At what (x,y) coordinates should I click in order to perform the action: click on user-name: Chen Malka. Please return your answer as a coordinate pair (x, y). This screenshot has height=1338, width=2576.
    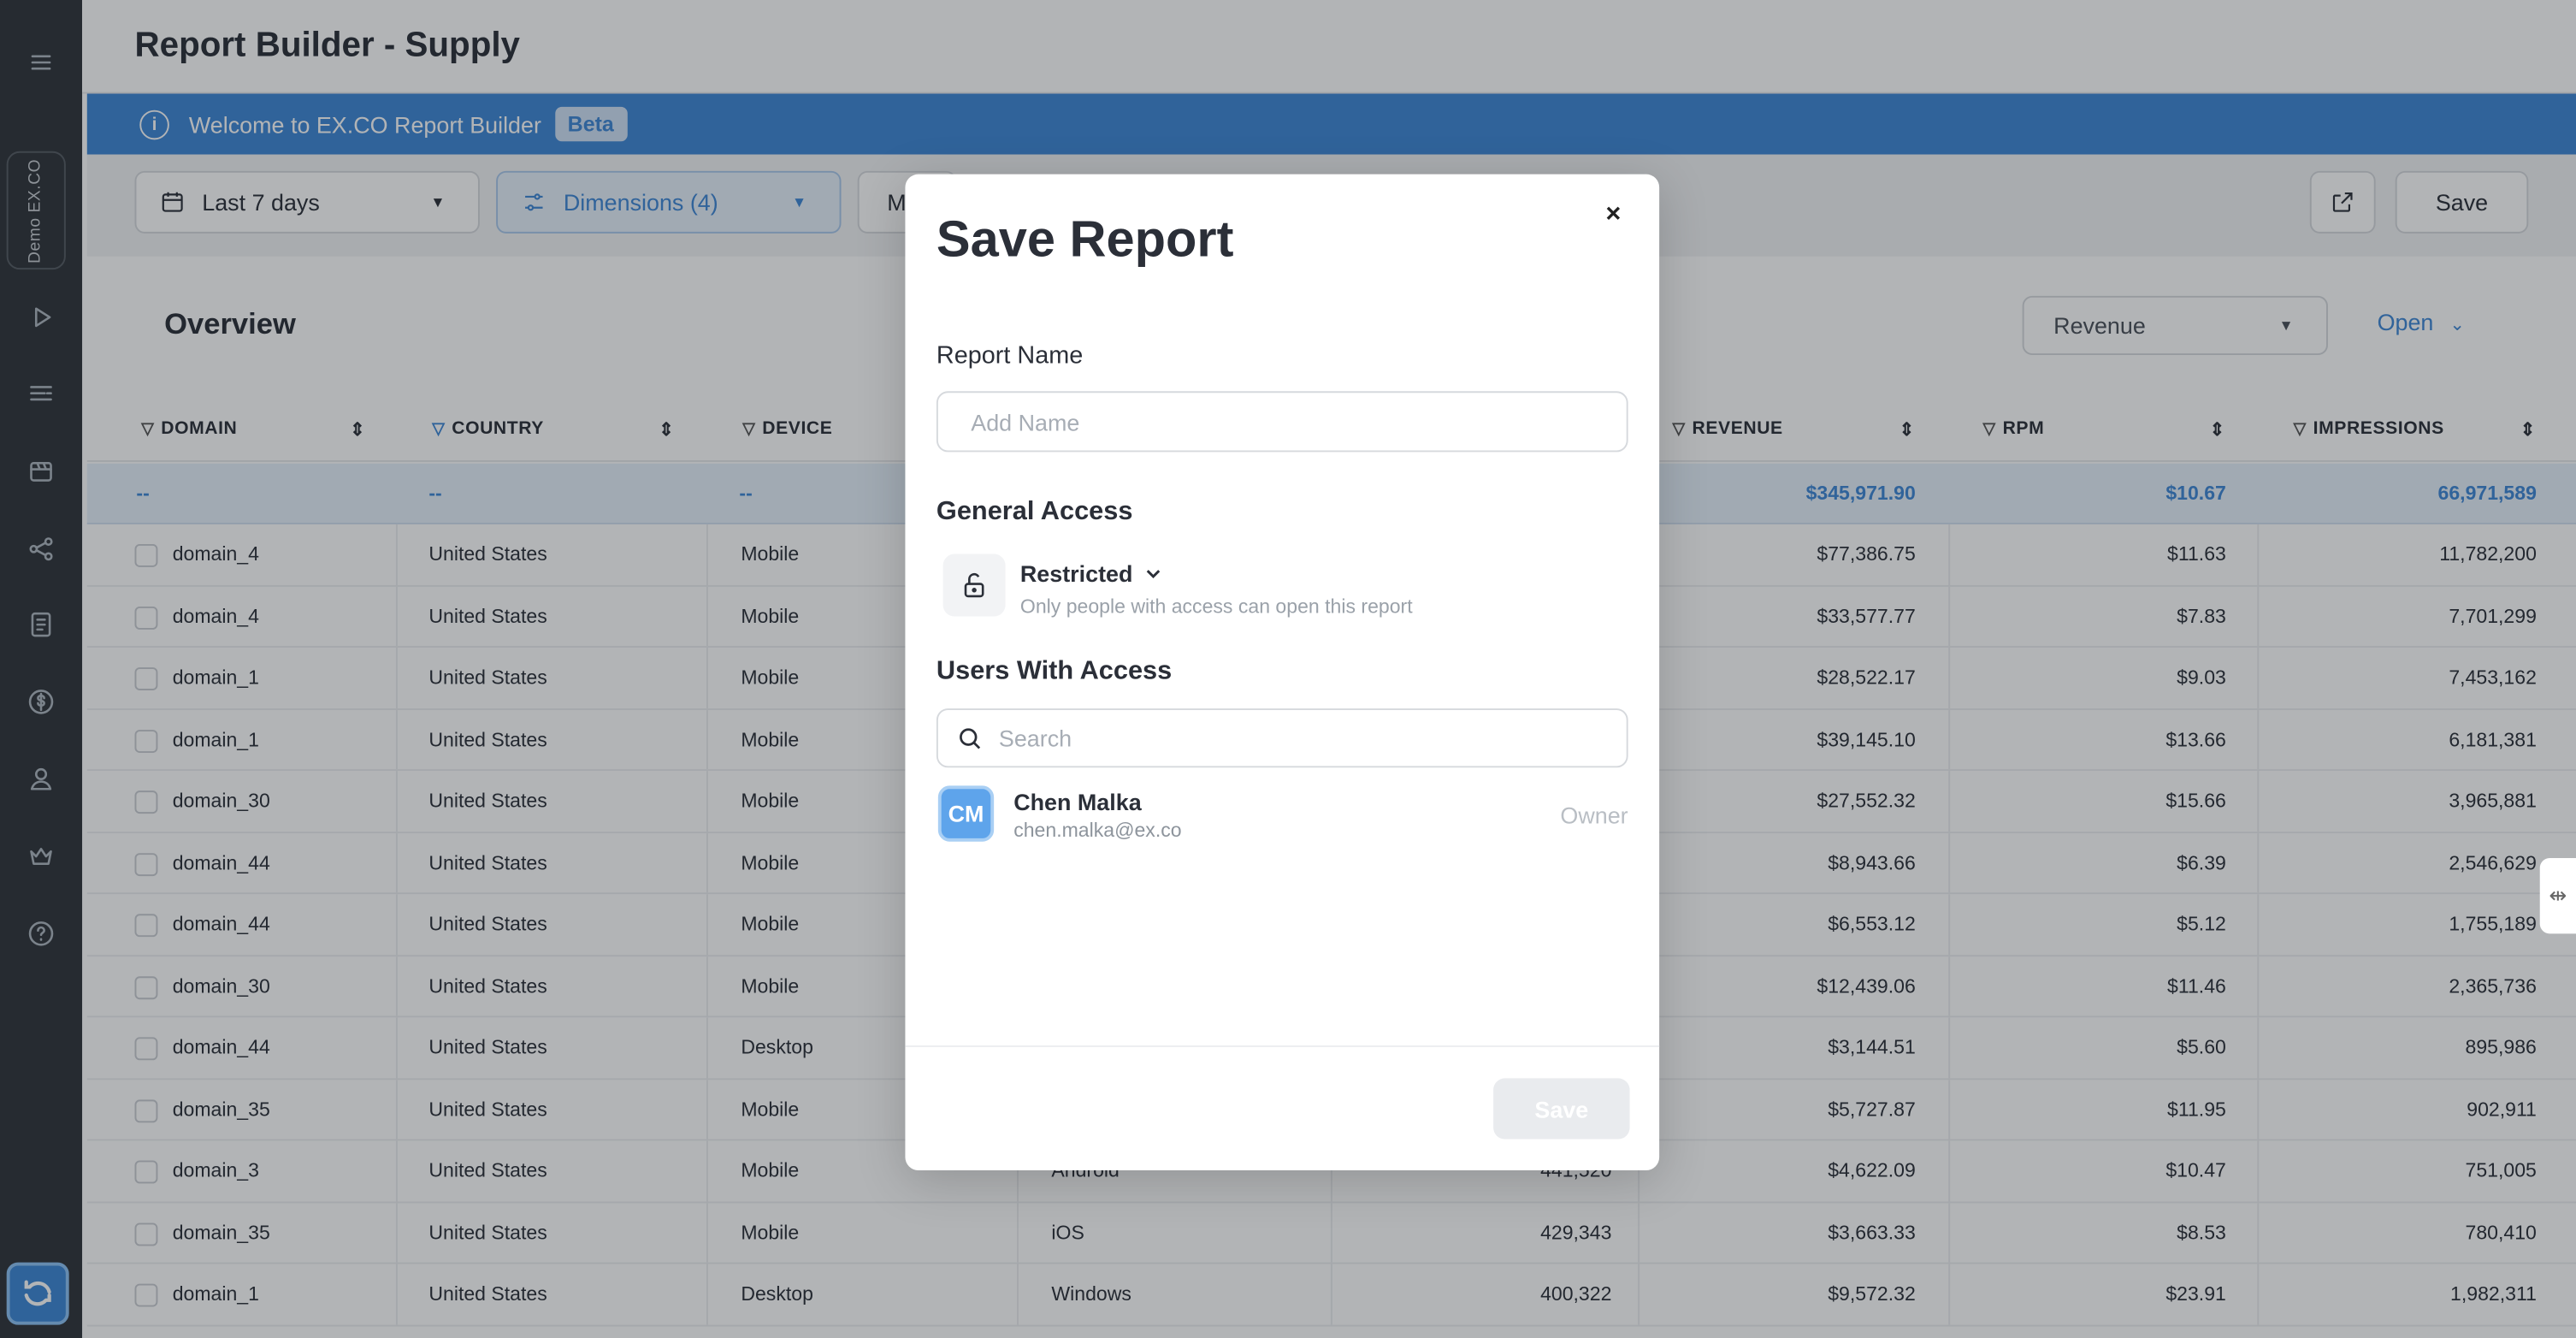
    Looking at the image, I should click on (1077, 802).